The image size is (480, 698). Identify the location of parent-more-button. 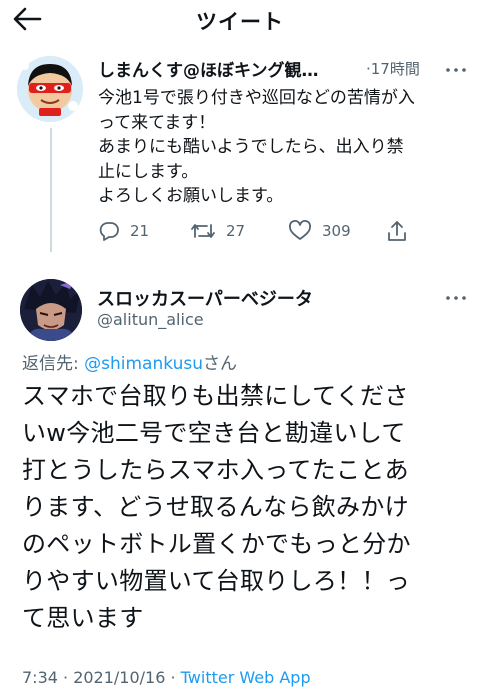
(456, 70).